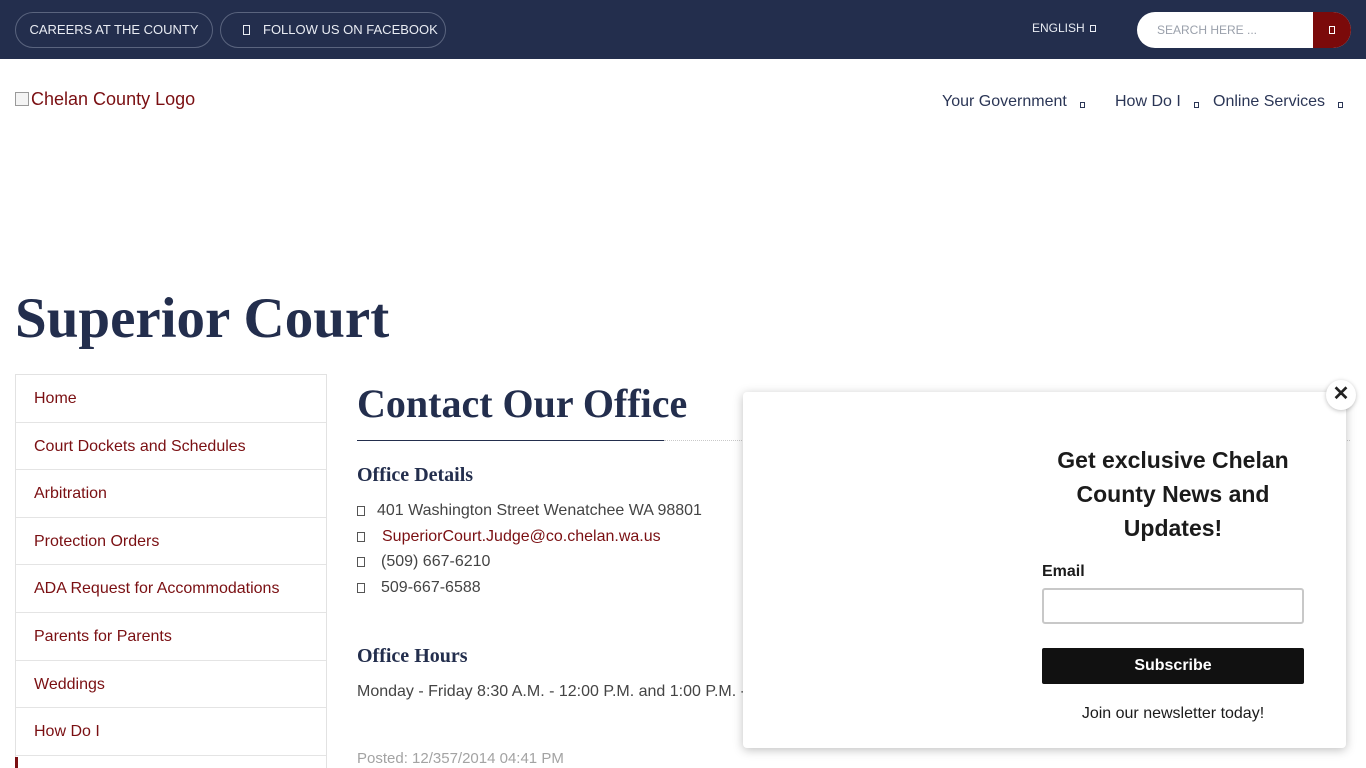  I want to click on sidebar-item-weddings: Weddings, so click(171, 685).